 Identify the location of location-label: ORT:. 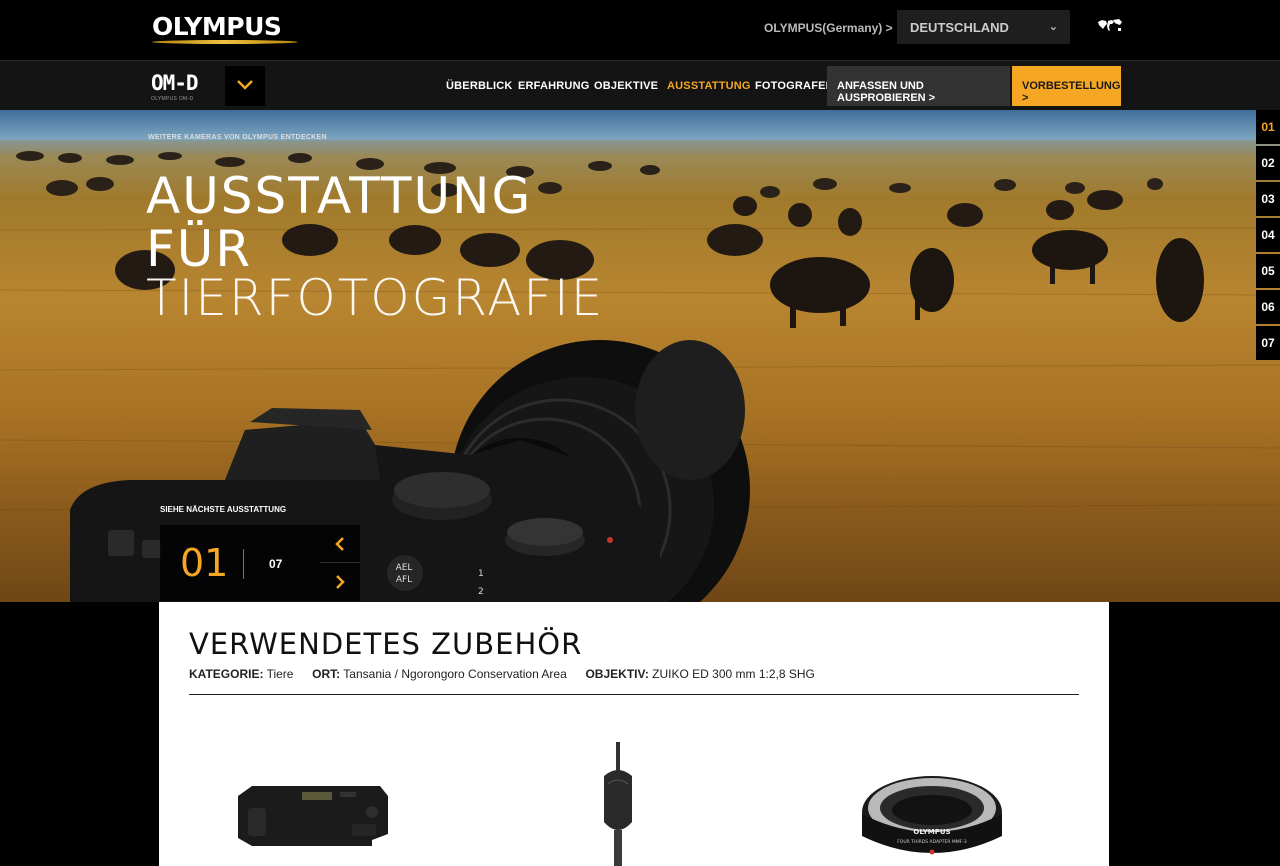
(326, 674).